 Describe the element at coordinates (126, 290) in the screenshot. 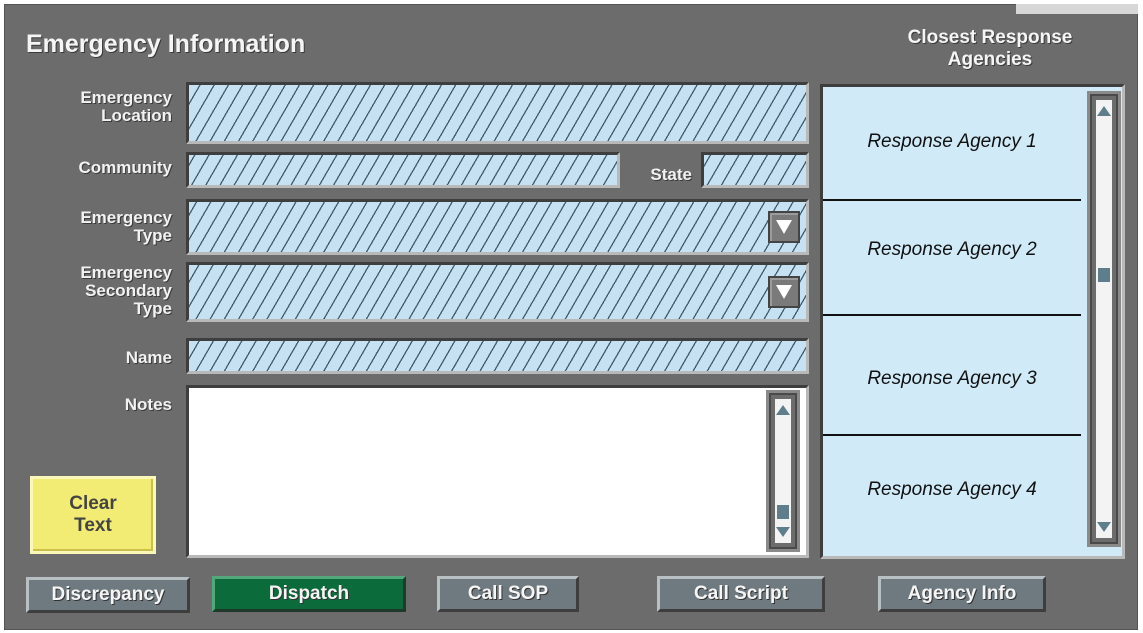

I see `secondary-type-label: Emergency Secondary Type` at that location.